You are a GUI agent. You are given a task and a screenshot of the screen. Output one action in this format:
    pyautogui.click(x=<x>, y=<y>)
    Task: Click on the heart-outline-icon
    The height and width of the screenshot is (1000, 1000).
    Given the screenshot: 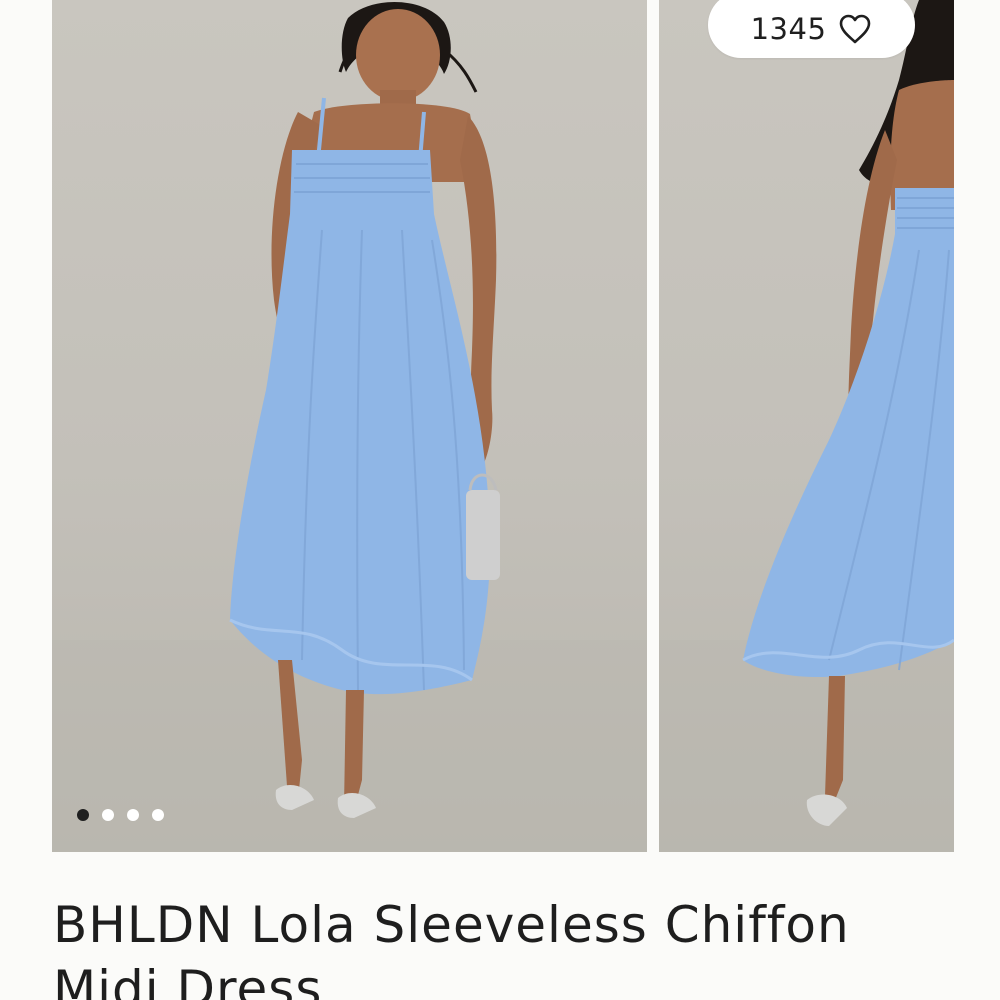 What is the action you would take?
    pyautogui.click(x=855, y=25)
    